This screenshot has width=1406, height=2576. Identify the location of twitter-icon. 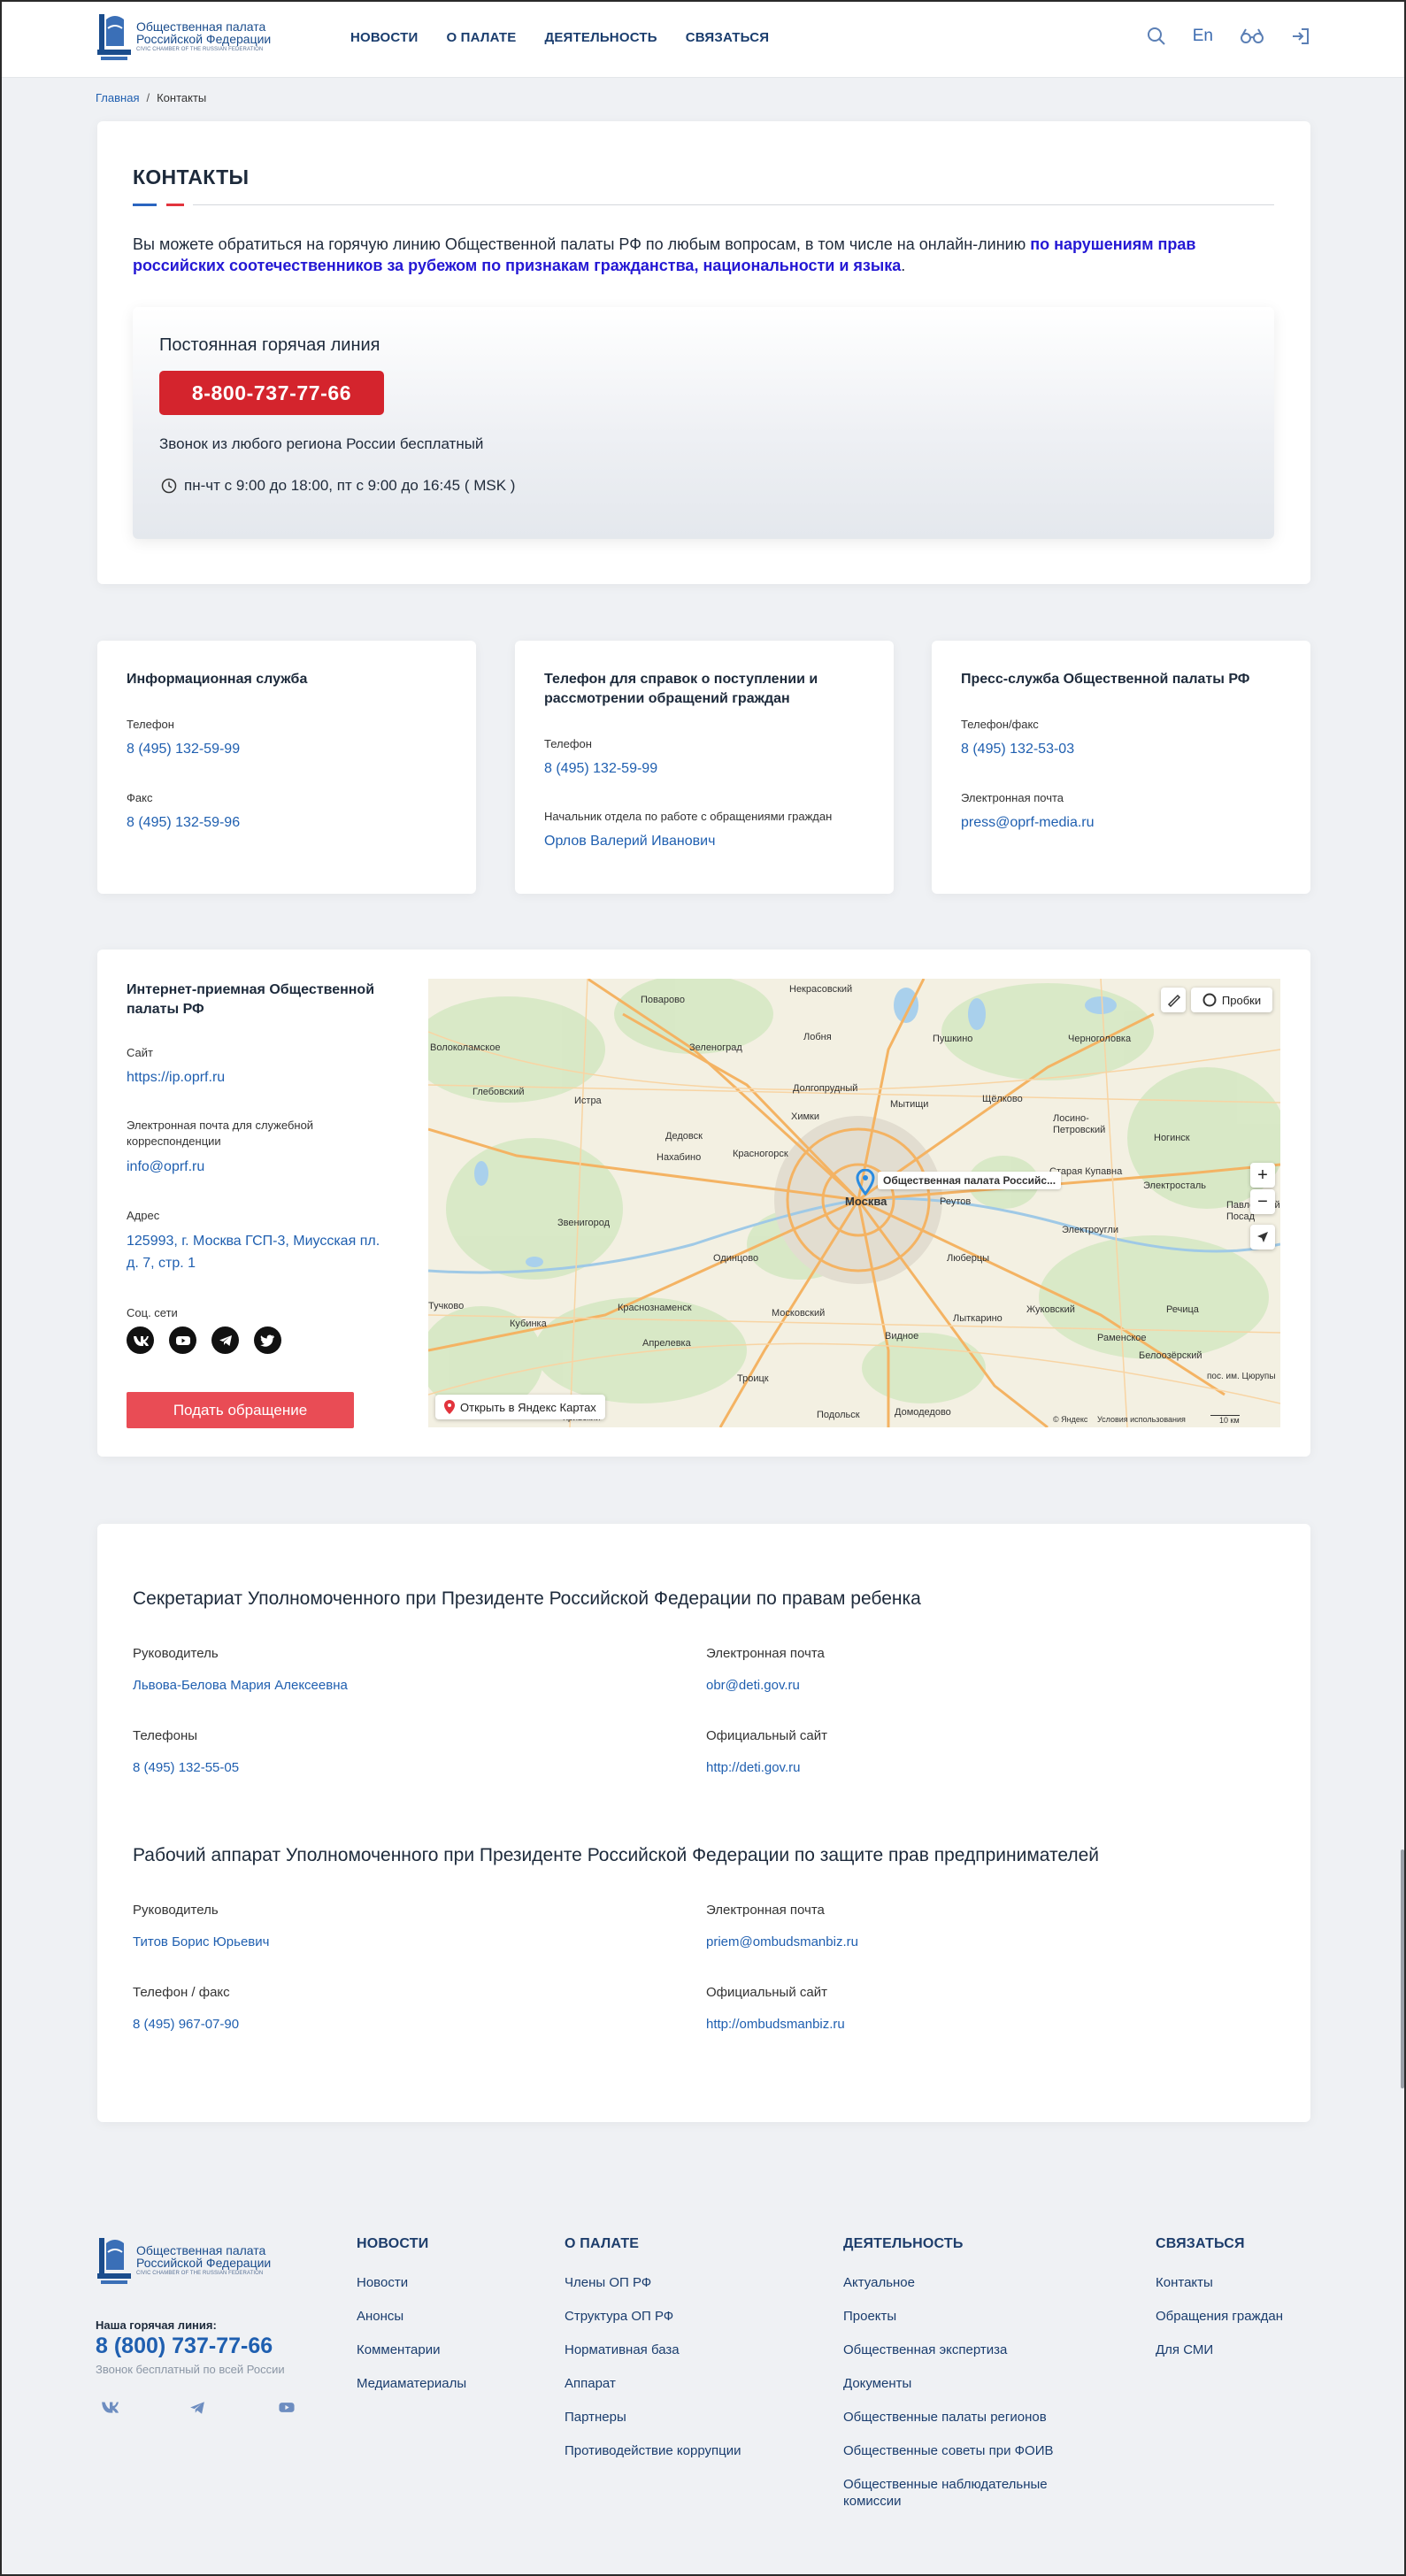
(267, 1340).